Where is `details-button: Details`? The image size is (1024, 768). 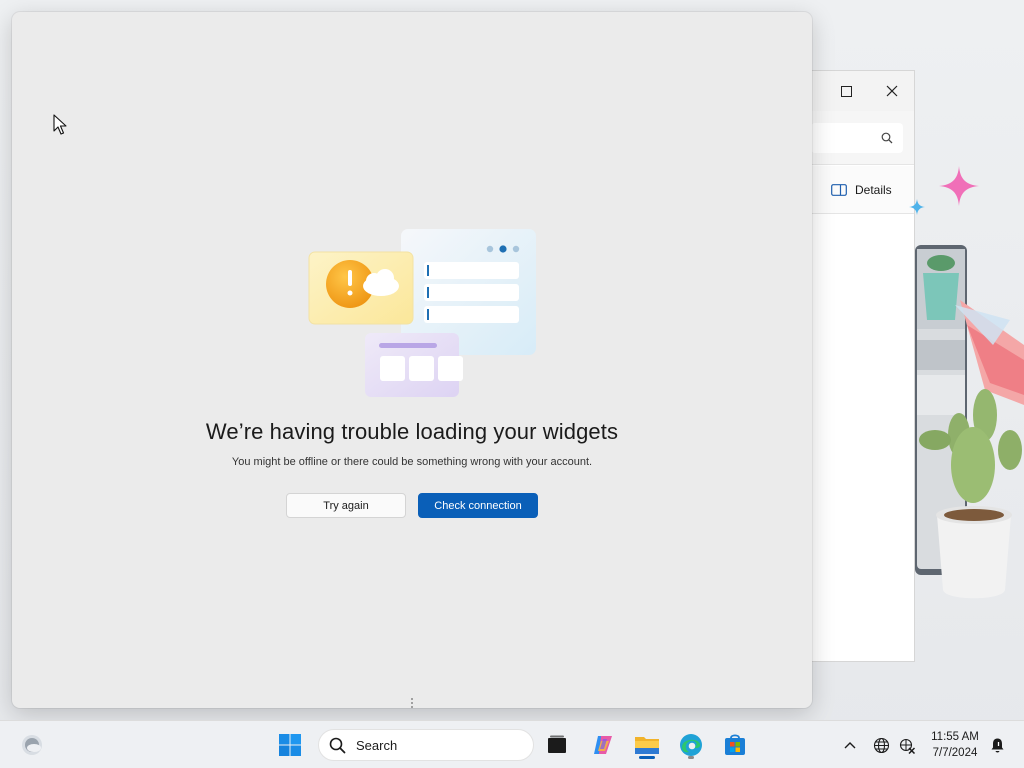
details-button: Details is located at coordinates (861, 190).